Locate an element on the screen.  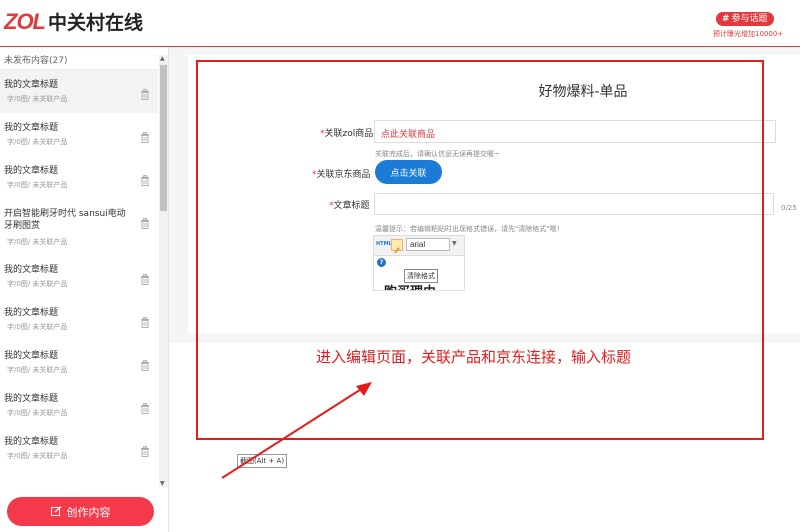
unpublished-count: 未发布内容(27) is located at coordinates (36, 61).